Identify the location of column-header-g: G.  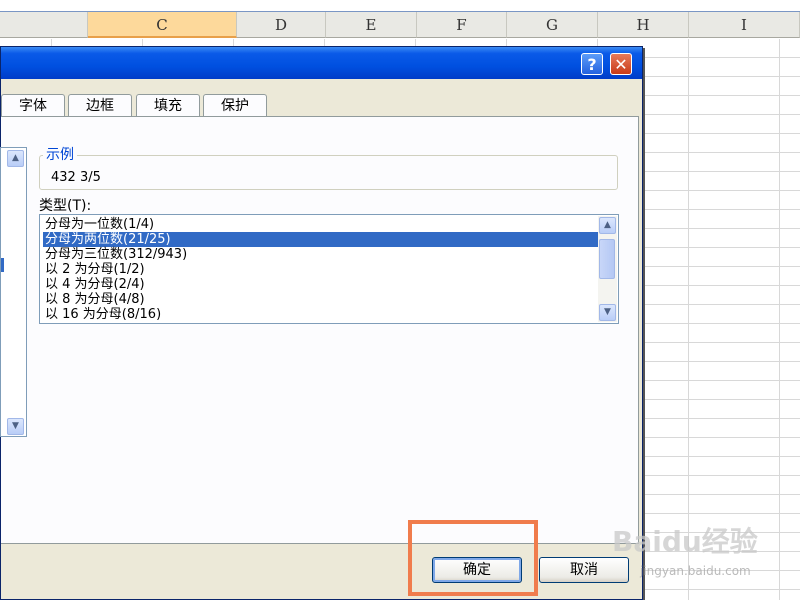
(552, 25).